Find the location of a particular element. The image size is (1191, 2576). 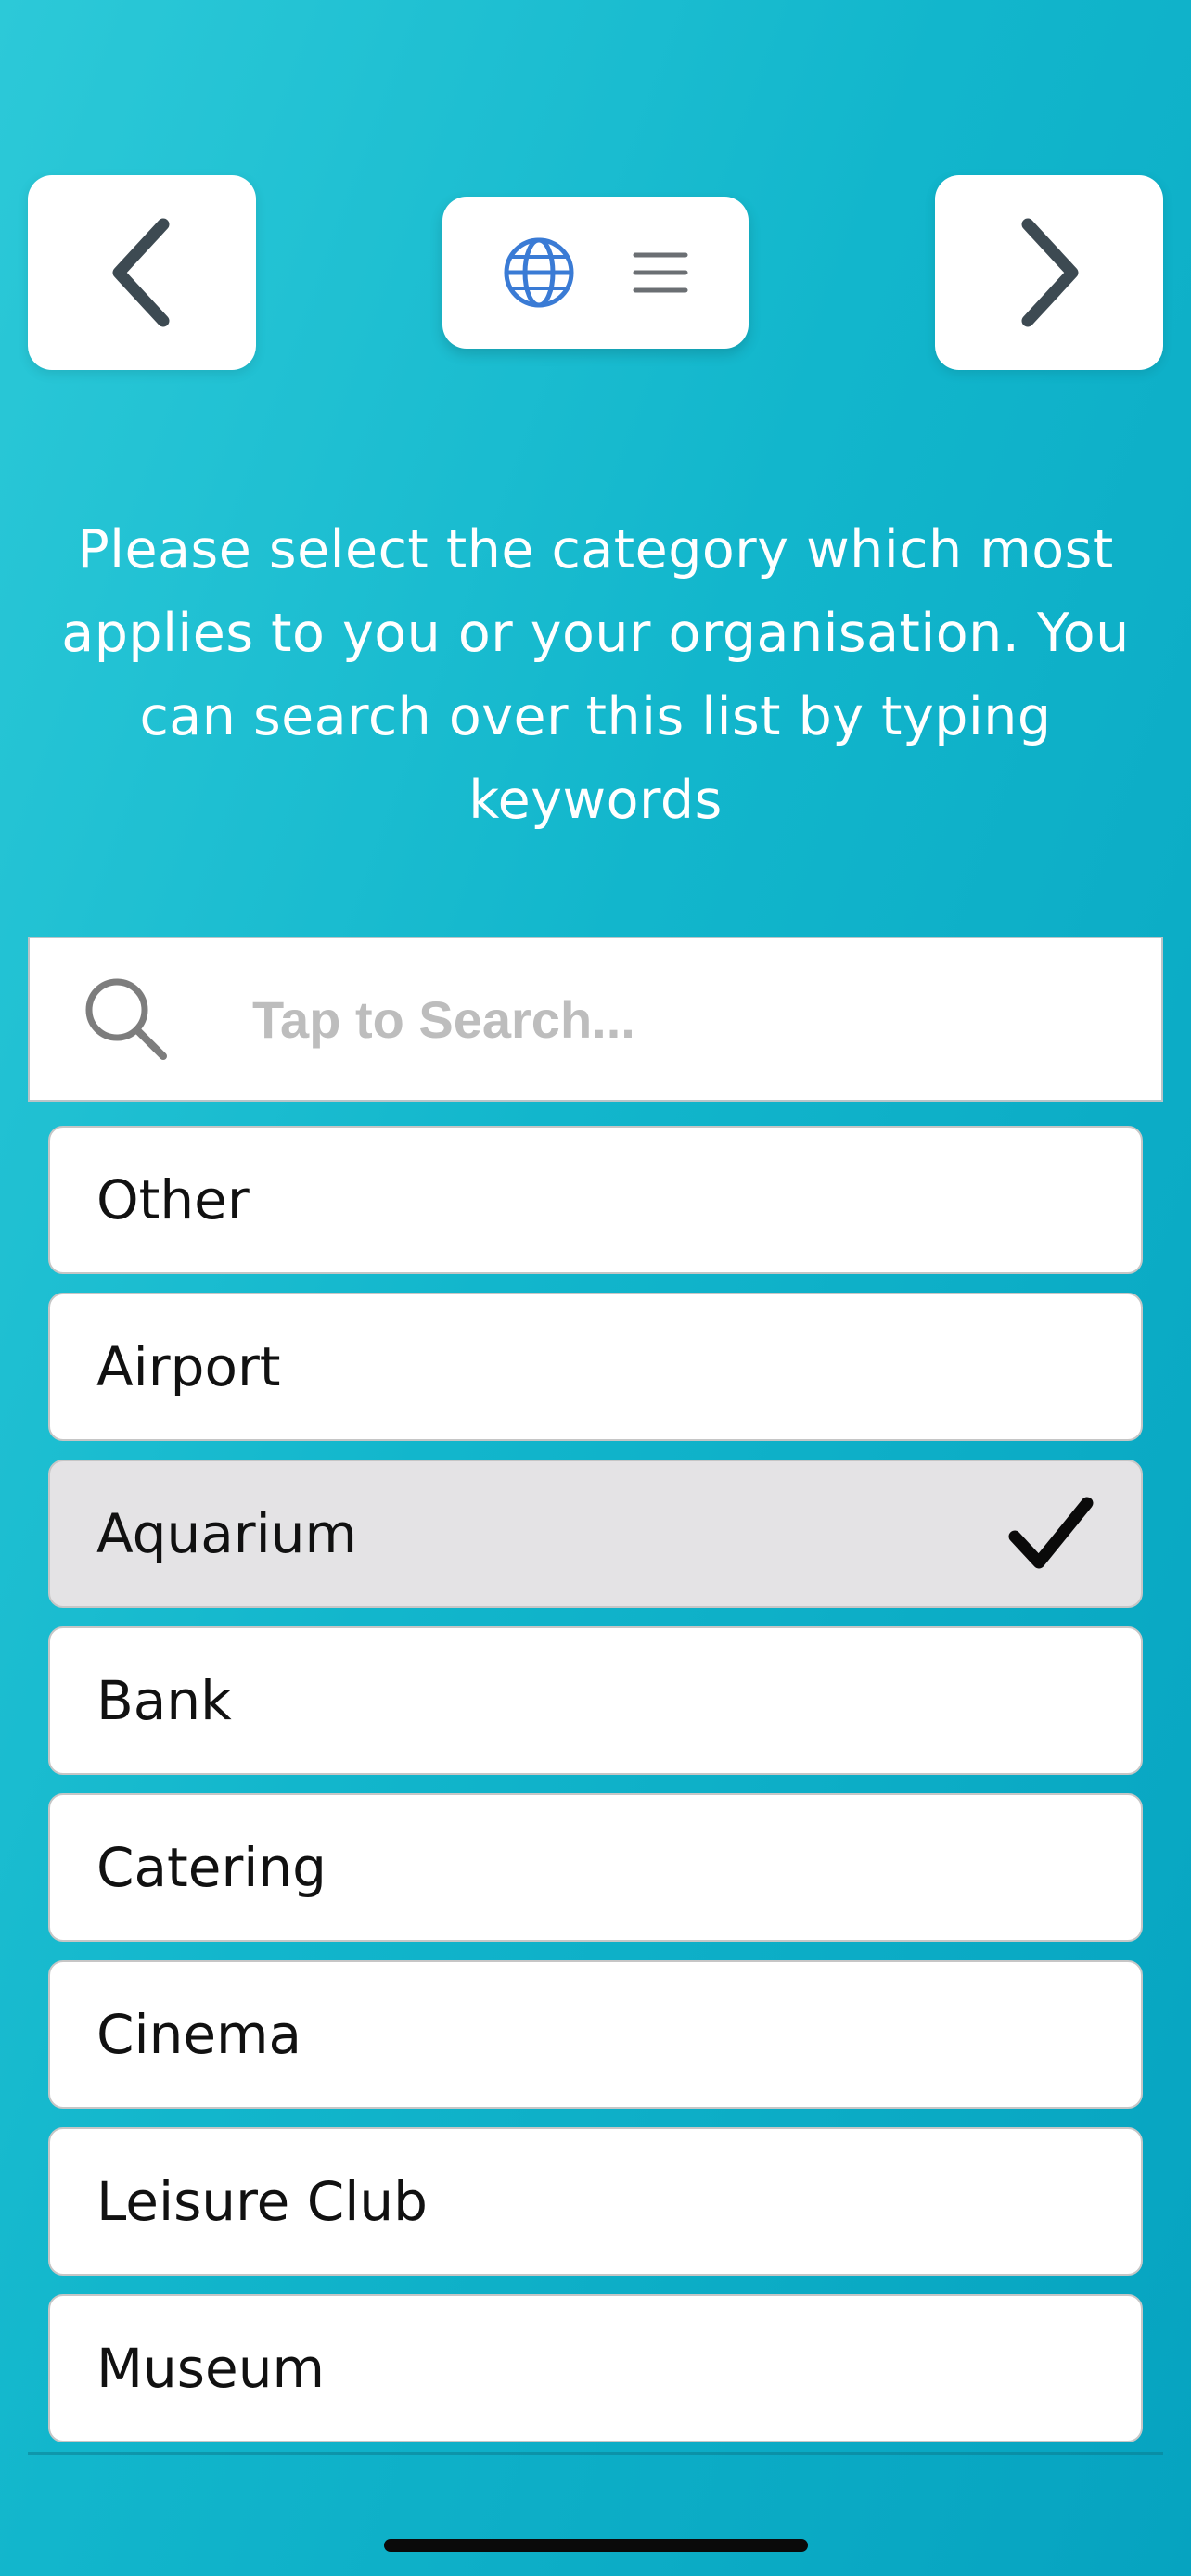

list-item-aquarium: Aquarium is located at coordinates (595, 1534).